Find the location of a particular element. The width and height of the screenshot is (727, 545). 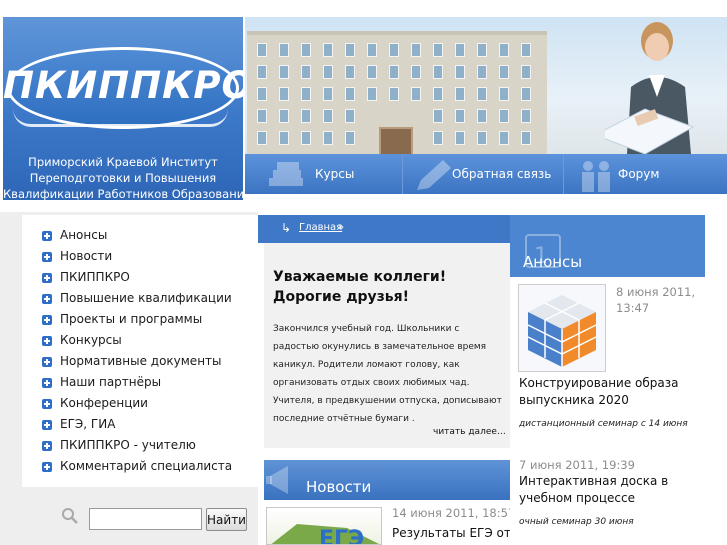

news-thumbnail: ЕГЭ is located at coordinates (324, 526).